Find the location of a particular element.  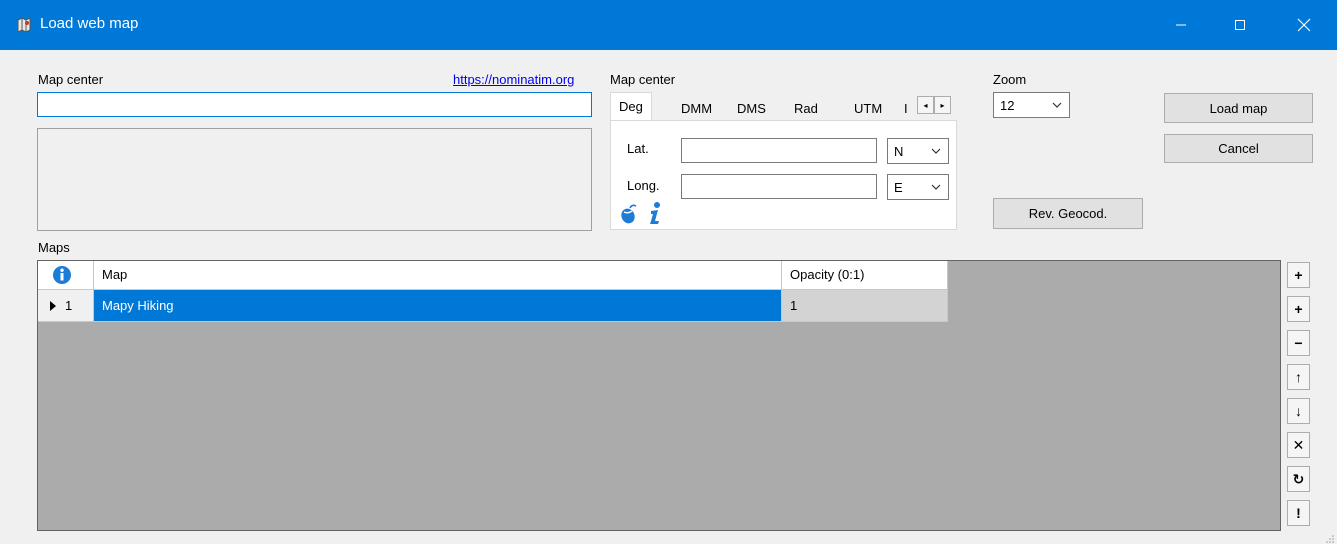

grid-corner-header is located at coordinates (66, 275).